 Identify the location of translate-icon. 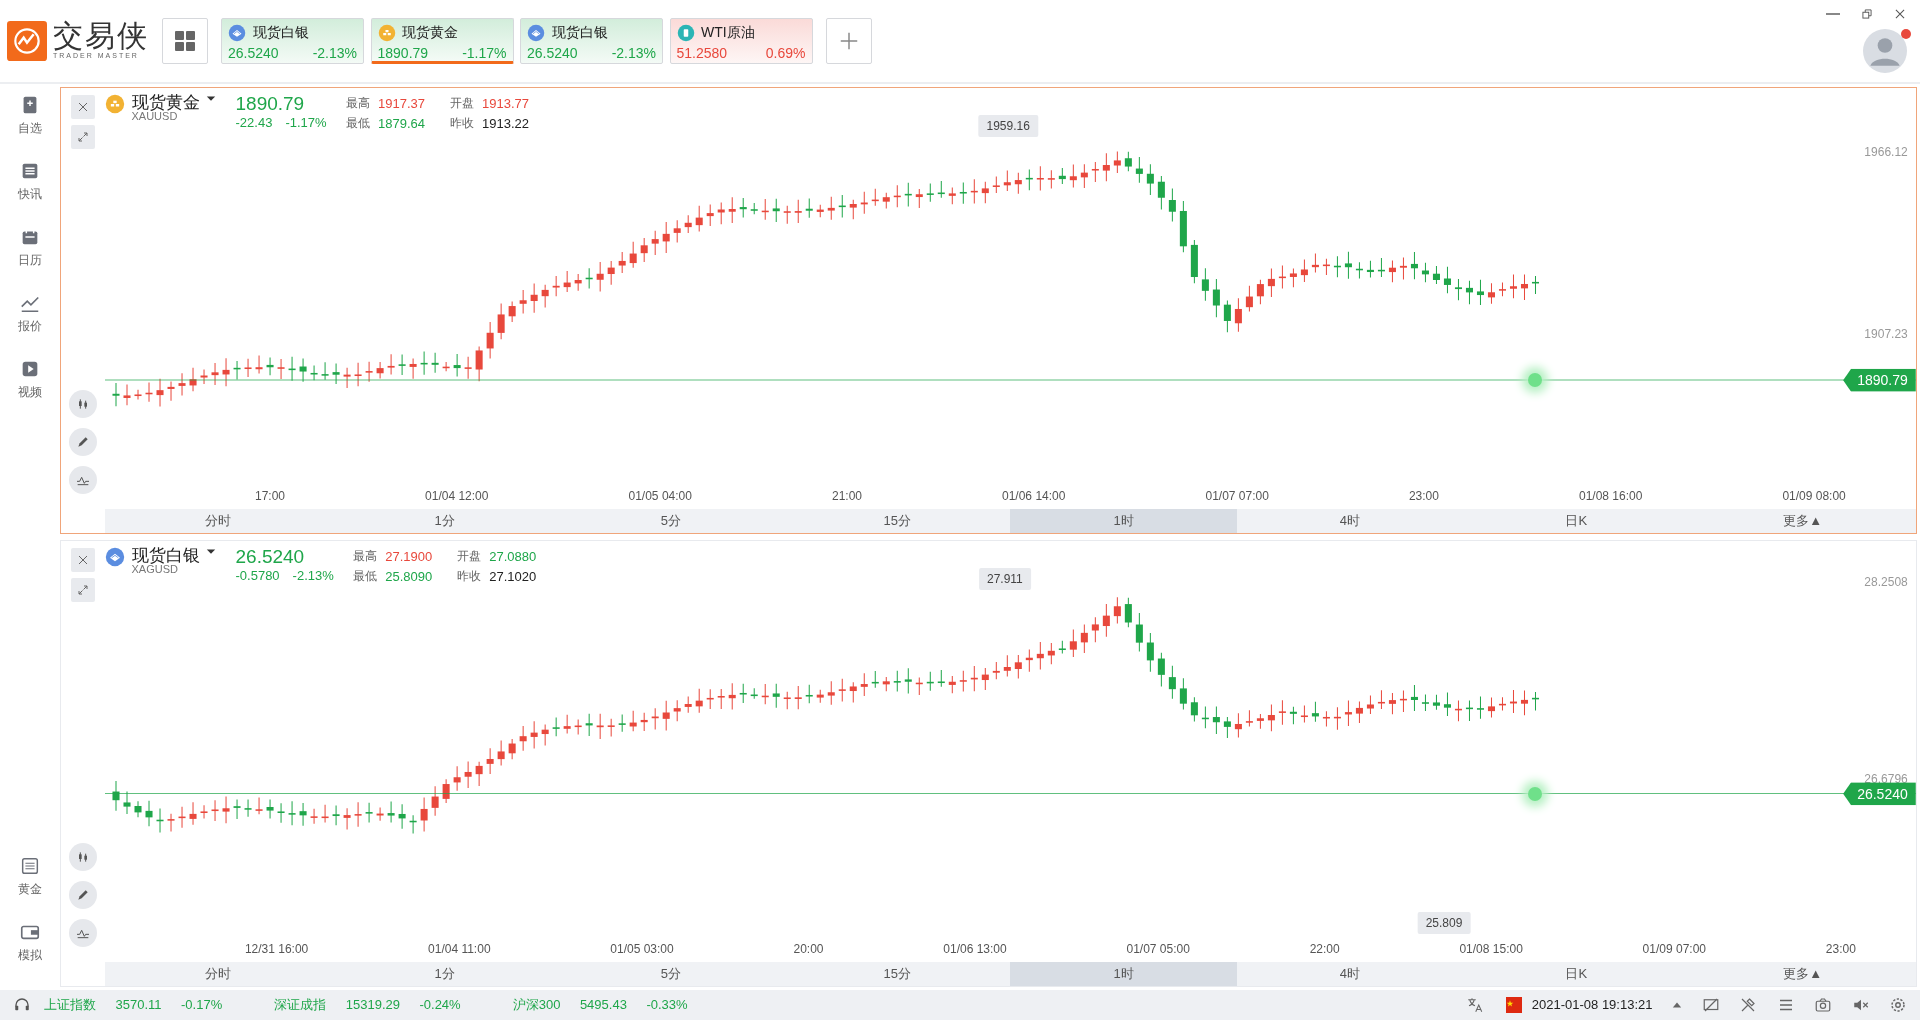
(1474, 1005).